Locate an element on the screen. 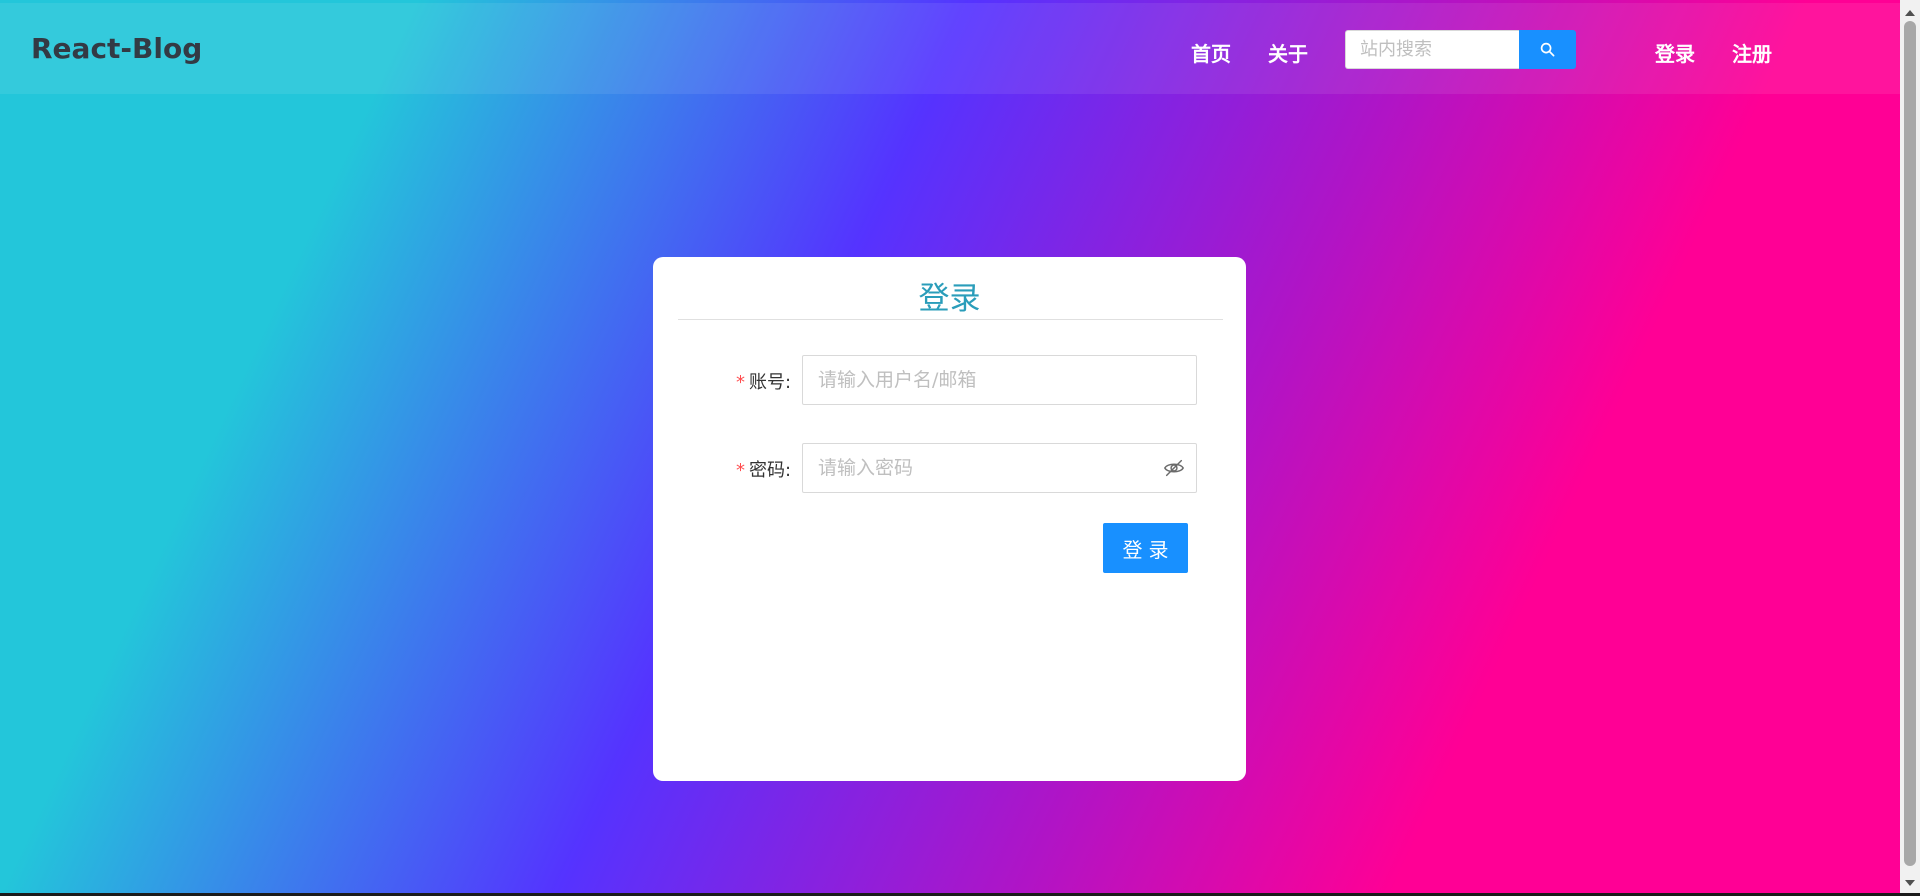 Image resolution: width=1920 pixels, height=896 pixels. nav-login-link: 登录 is located at coordinates (1675, 52).